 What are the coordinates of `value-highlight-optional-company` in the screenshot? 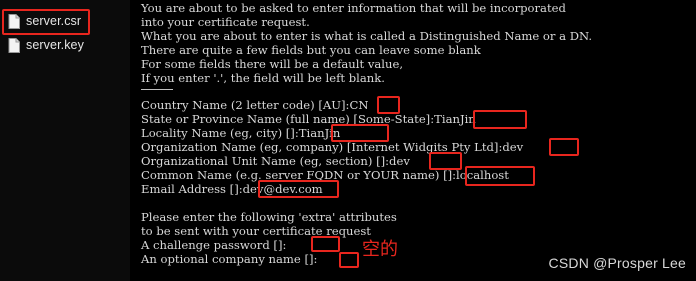 It's located at (349, 260).